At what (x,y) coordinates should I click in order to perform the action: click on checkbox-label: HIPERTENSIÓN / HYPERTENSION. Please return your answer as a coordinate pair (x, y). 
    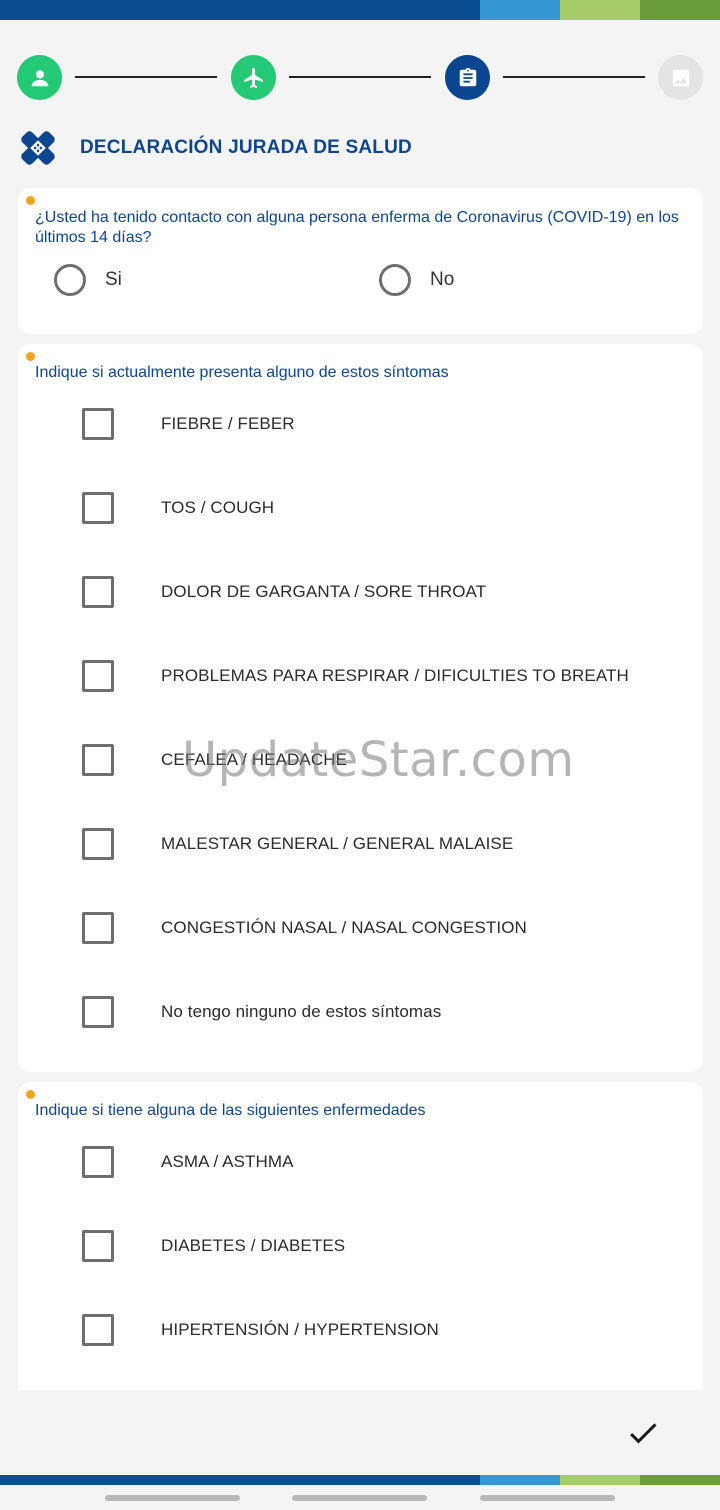
    Looking at the image, I should click on (300, 1329).